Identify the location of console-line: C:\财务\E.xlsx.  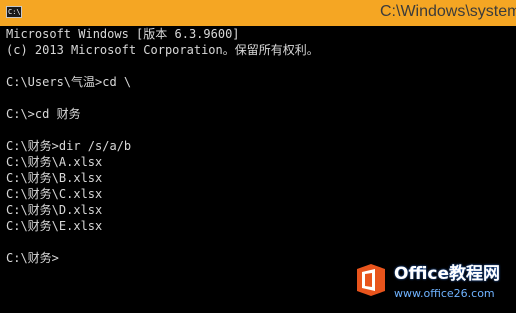
(54, 226).